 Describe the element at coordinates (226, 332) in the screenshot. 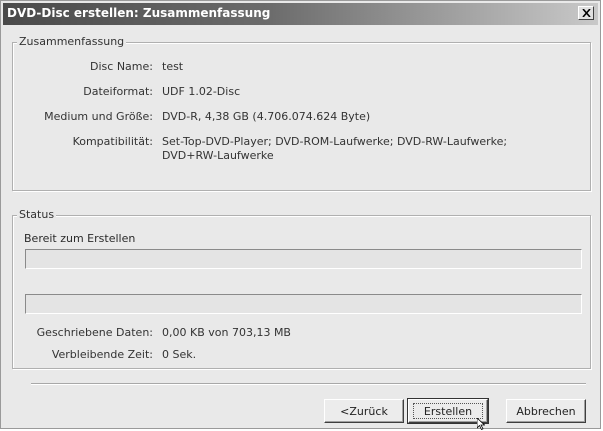

I see `written-data-value: 0,00 KB von 703,13 MB` at that location.